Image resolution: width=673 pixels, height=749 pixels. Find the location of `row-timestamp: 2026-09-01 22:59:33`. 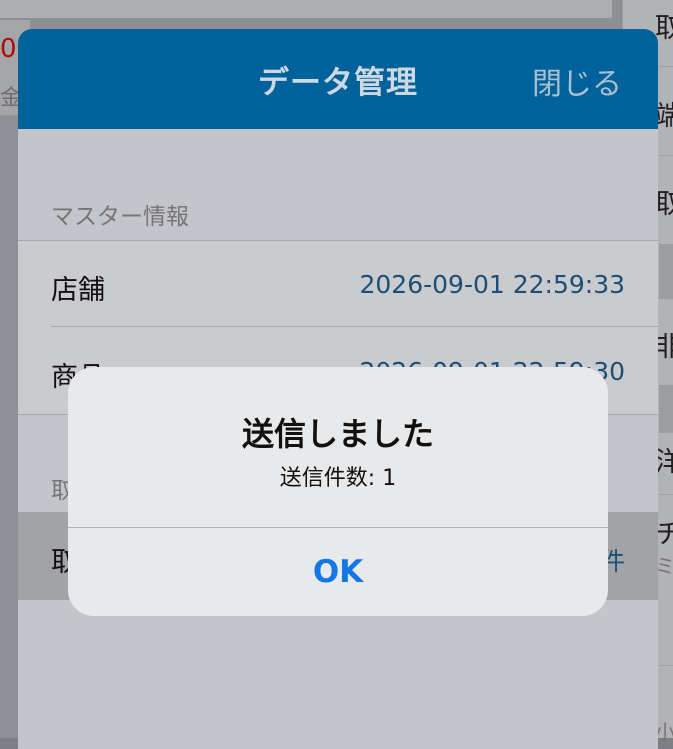

row-timestamp: 2026-09-01 22:59:33 is located at coordinates (492, 284).